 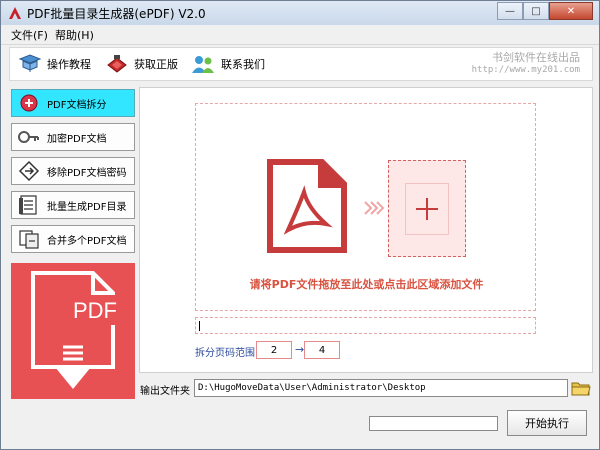 I want to click on window-controls: — □ ✕, so click(x=545, y=11).